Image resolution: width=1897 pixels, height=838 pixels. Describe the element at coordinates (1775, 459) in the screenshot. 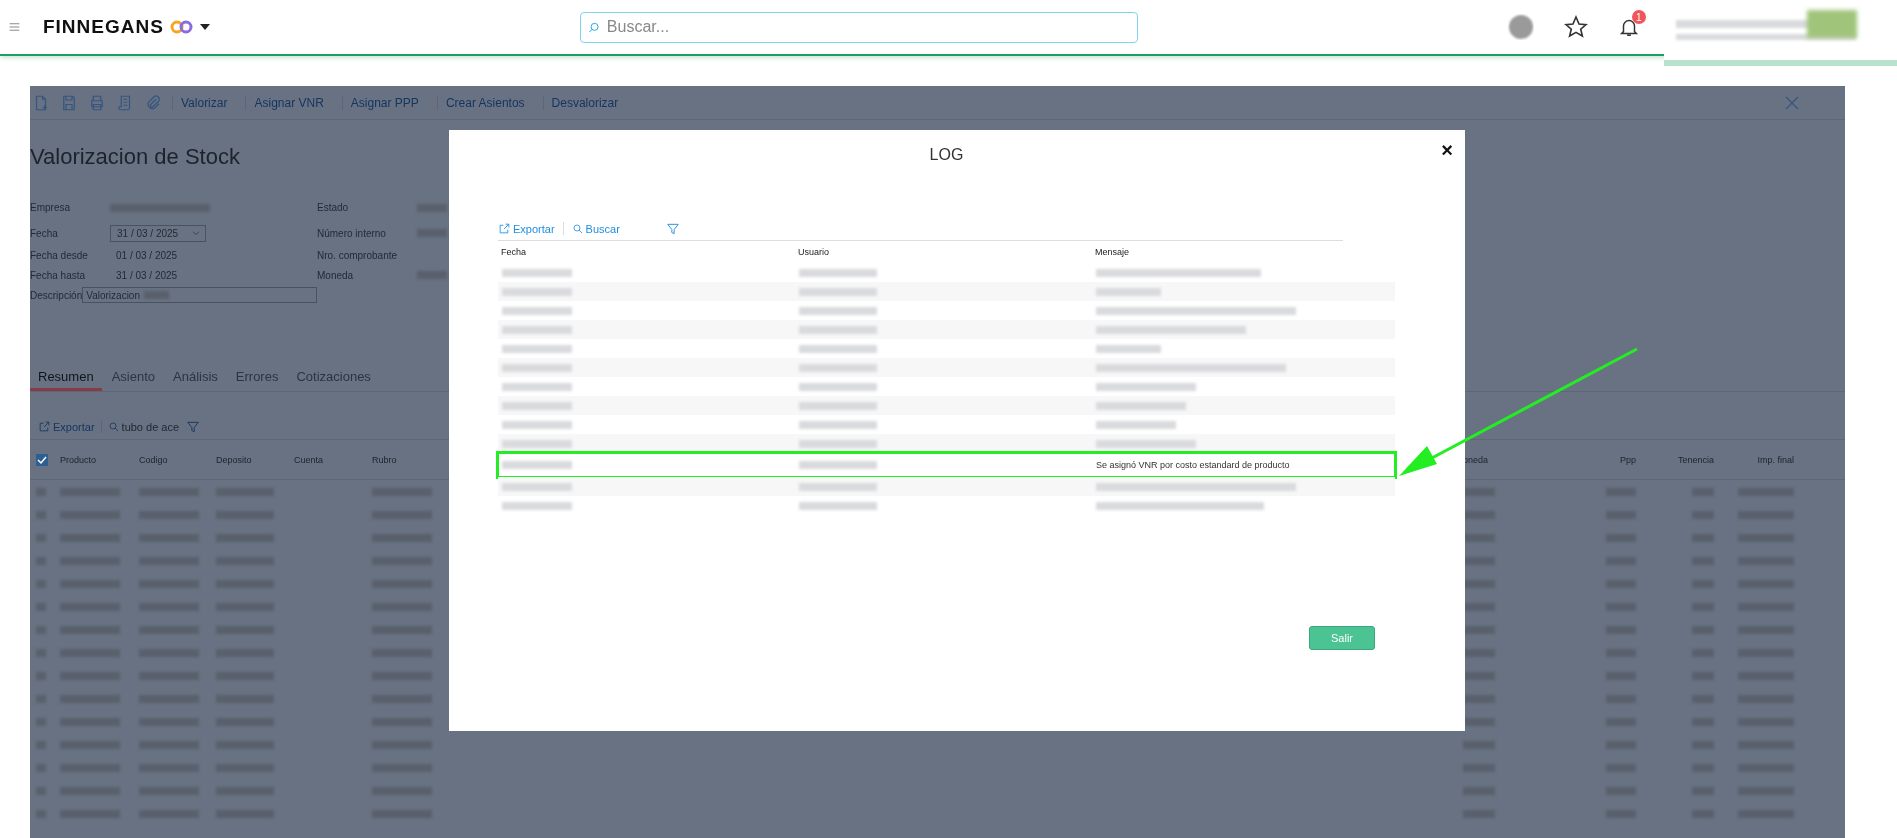

I see `column-header: Imp. final` at that location.